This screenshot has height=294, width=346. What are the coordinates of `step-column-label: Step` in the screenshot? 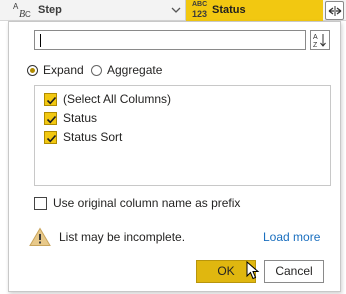 It's located at (50, 10).